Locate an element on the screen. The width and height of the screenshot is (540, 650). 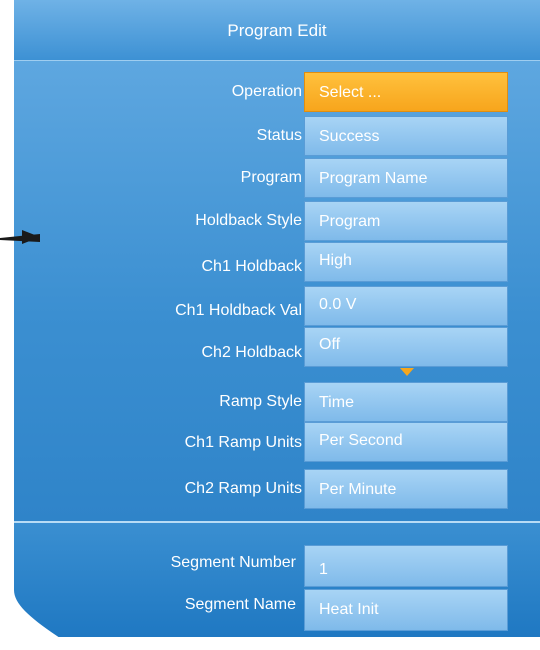
program-label: Program is located at coordinates (271, 177).